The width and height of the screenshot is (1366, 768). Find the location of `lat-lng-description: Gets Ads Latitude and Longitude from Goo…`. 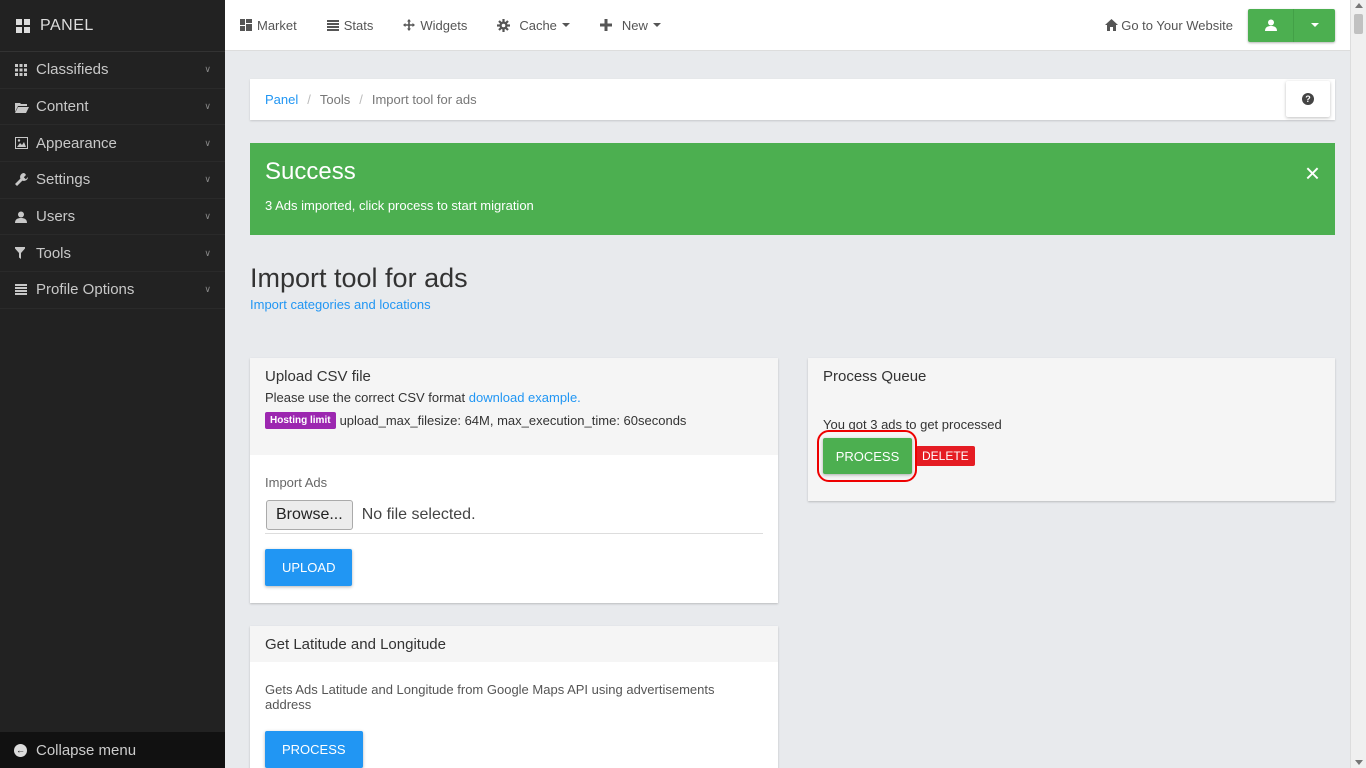

lat-lng-description: Gets Ads Latitude and Longitude from Goo… is located at coordinates (490, 697).